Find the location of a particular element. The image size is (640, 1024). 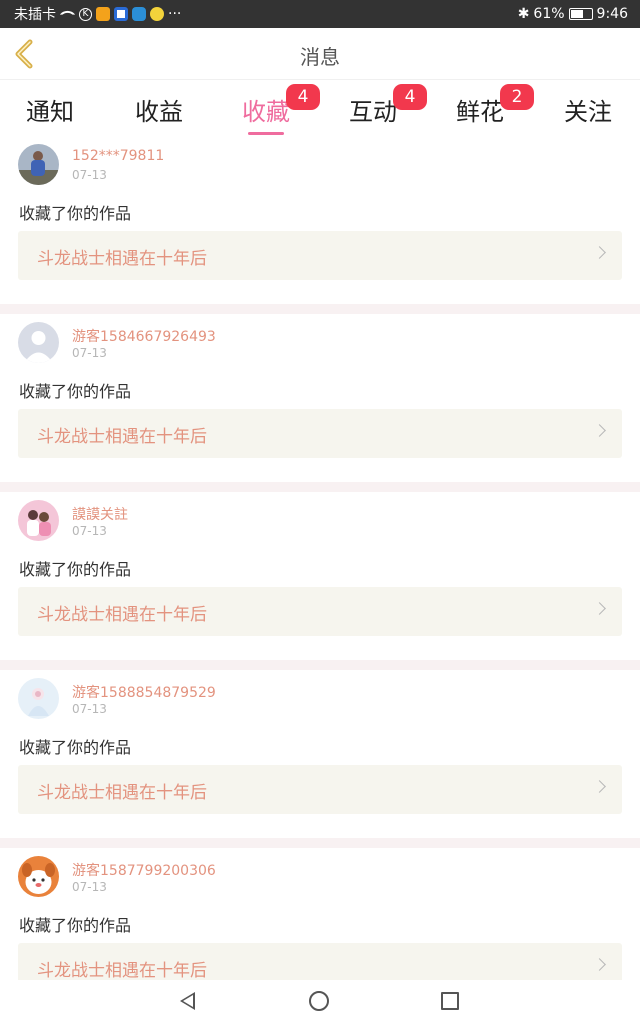

tab-label: 收藏 is located at coordinates (266, 112).